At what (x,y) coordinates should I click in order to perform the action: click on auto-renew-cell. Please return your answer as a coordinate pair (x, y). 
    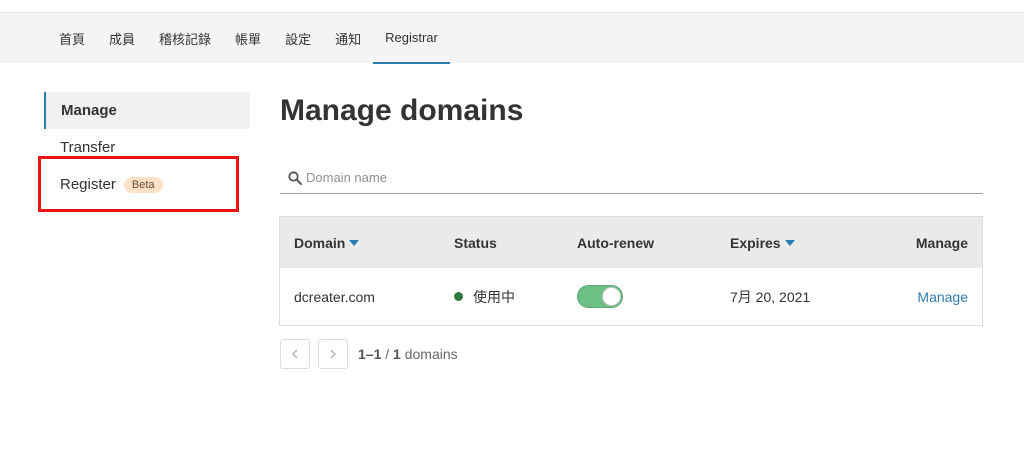
    Looking at the image, I should click on (639, 296).